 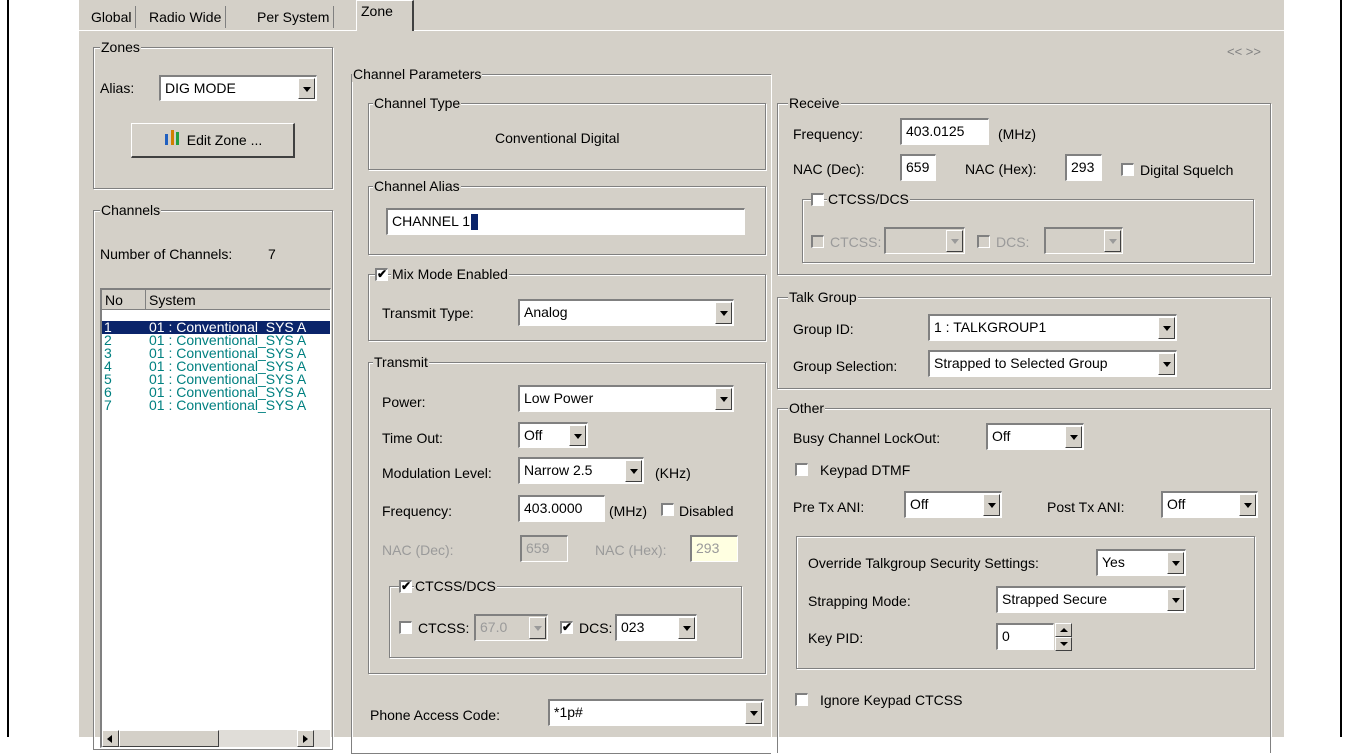 I want to click on tab-radio-wide: Radio Wide, so click(x=186, y=17).